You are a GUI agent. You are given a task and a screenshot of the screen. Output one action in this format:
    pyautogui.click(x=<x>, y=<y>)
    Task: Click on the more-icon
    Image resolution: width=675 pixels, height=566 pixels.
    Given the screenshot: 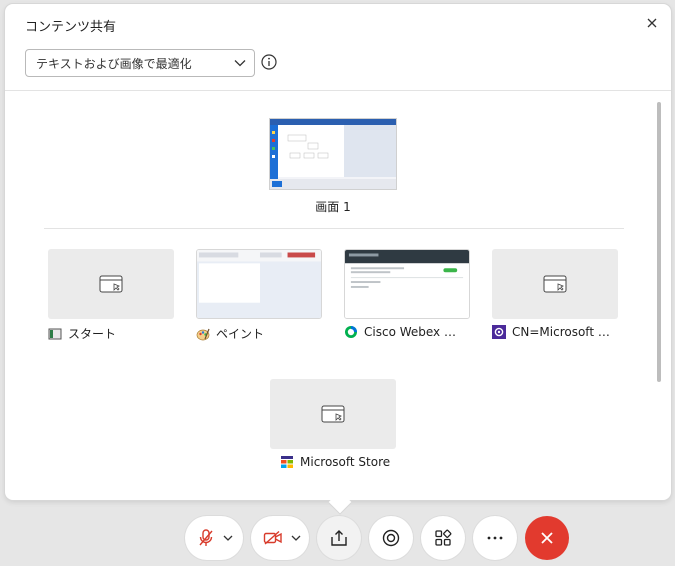 What is the action you would take?
    pyautogui.click(x=495, y=538)
    